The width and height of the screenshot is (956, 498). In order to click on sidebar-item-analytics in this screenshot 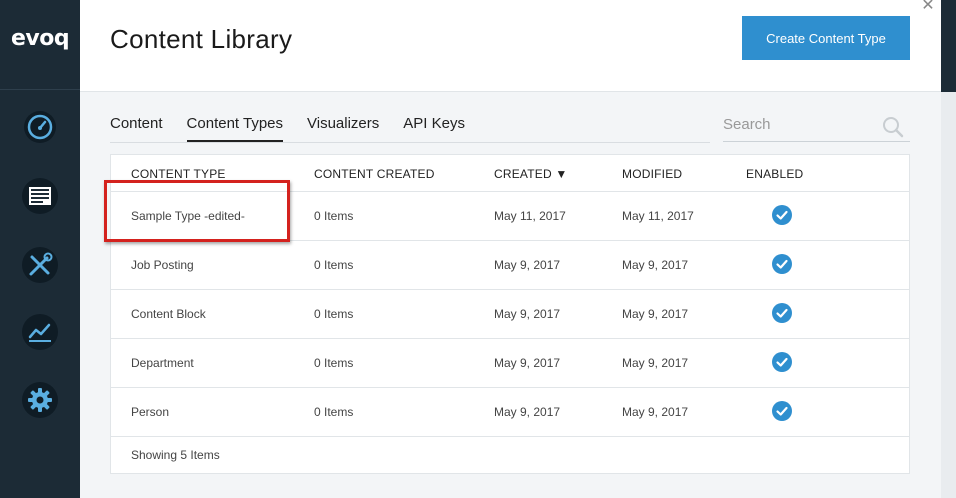, I will do `click(40, 332)`.